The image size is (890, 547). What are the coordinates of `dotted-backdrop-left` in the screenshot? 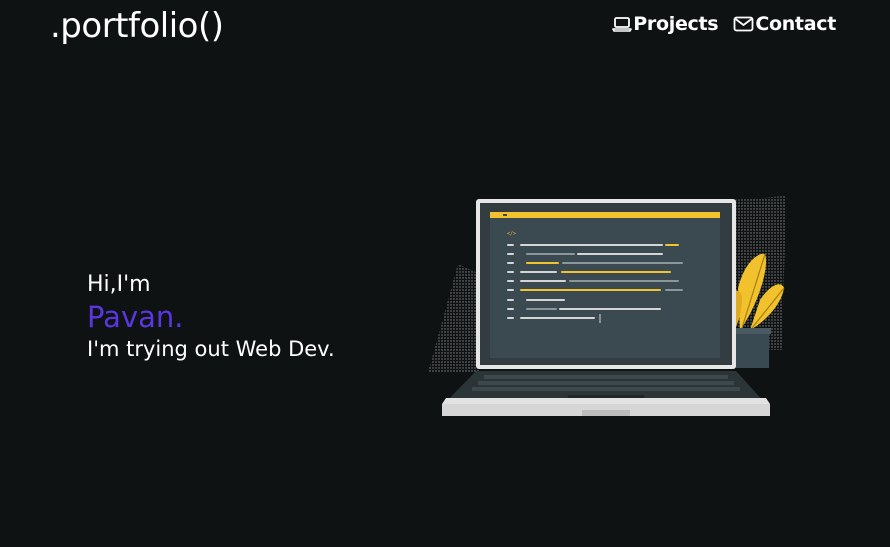 It's located at (454, 318).